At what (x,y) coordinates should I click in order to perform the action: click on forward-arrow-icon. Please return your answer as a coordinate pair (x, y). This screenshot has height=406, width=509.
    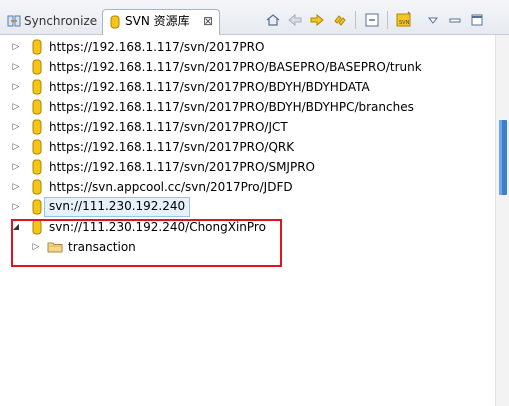
    Looking at the image, I should click on (317, 20).